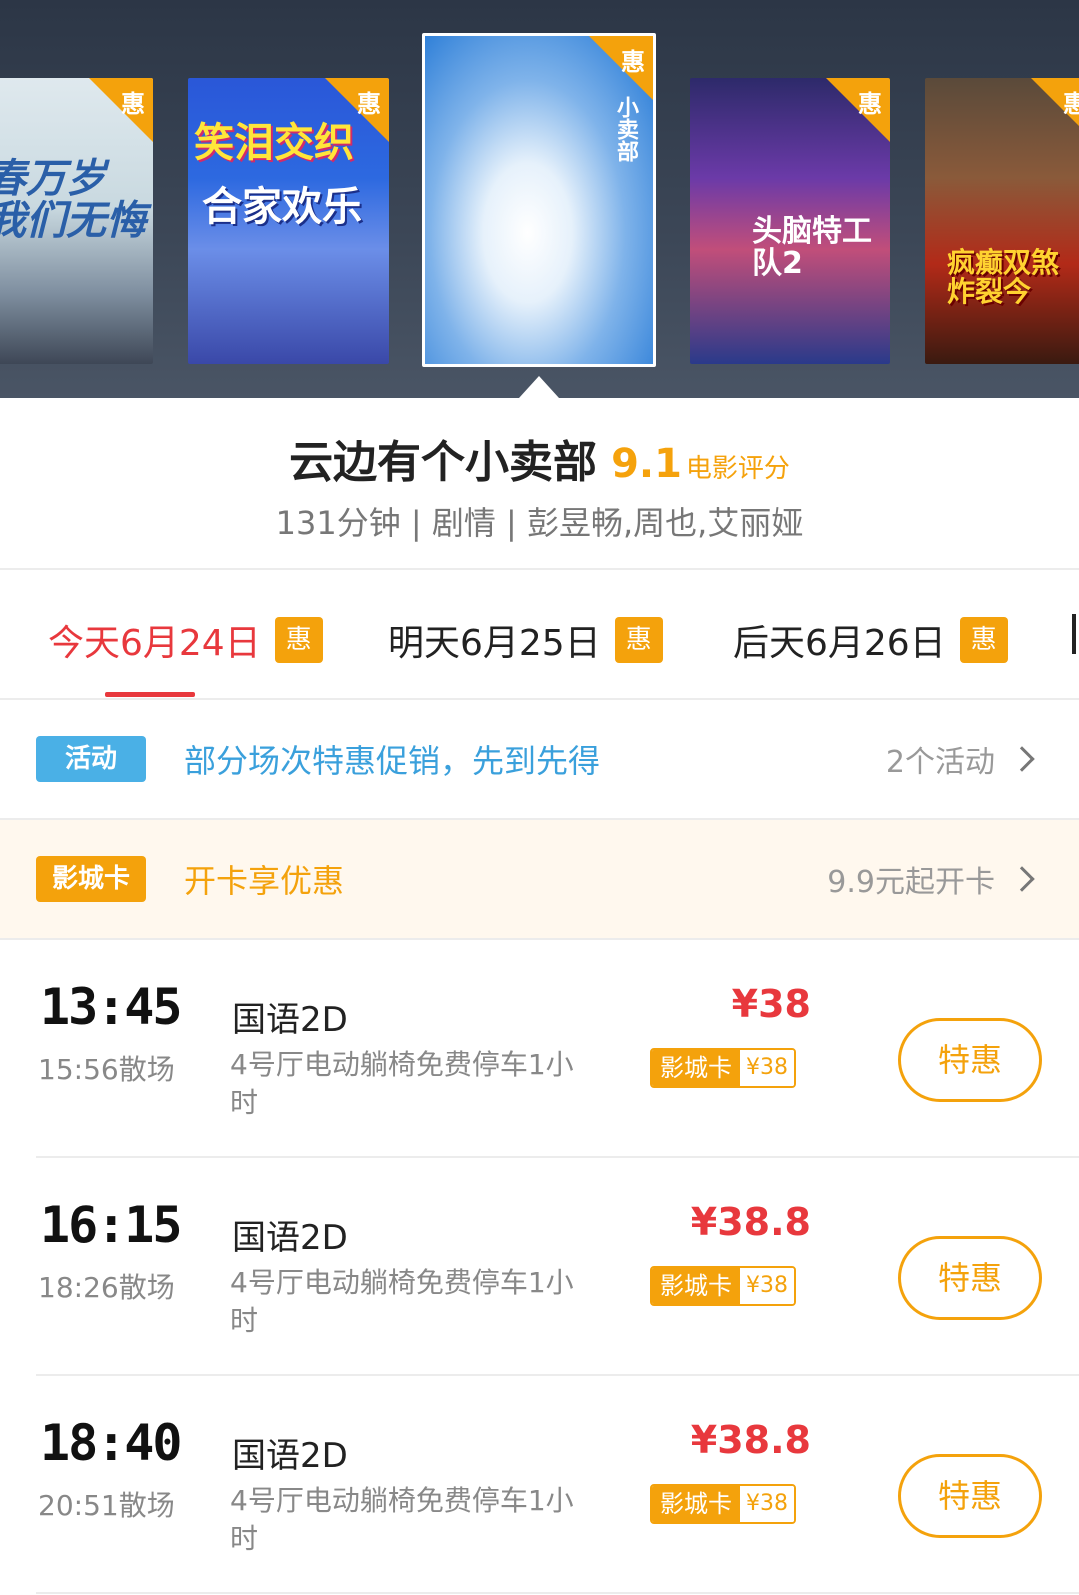  What do you see at coordinates (154, 643) in the screenshot?
I see `tab-label: 今天6月24日` at bounding box center [154, 643].